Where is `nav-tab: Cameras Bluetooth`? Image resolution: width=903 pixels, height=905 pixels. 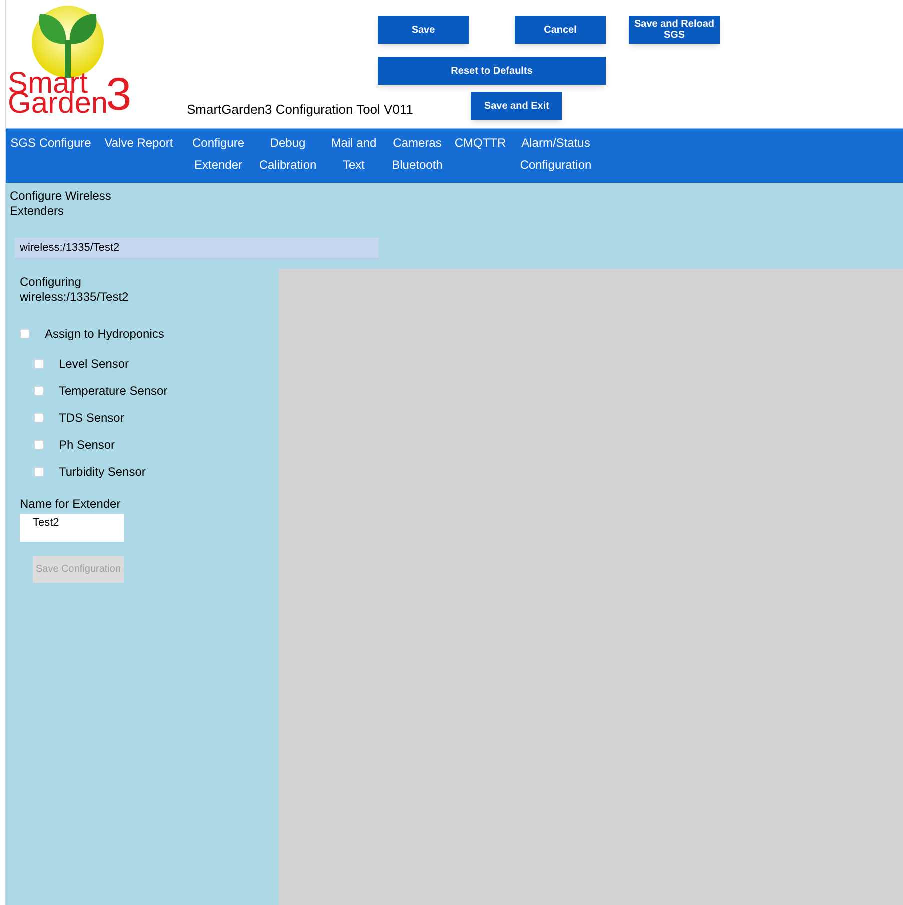 nav-tab: Cameras Bluetooth is located at coordinates (417, 154).